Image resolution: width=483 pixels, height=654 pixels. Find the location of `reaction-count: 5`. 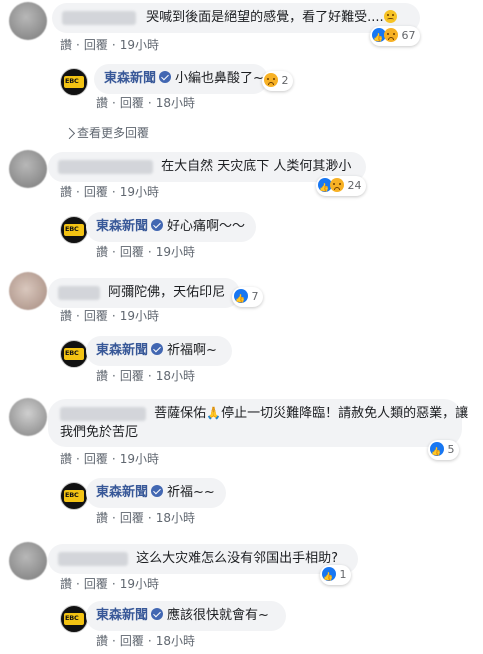

reaction-count: 5 is located at coordinates (443, 451).